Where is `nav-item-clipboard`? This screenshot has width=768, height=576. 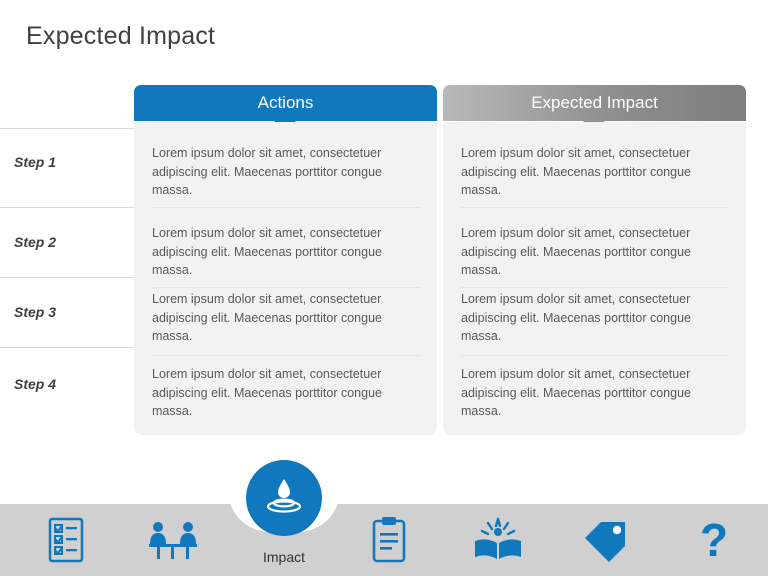 nav-item-clipboard is located at coordinates (389, 540).